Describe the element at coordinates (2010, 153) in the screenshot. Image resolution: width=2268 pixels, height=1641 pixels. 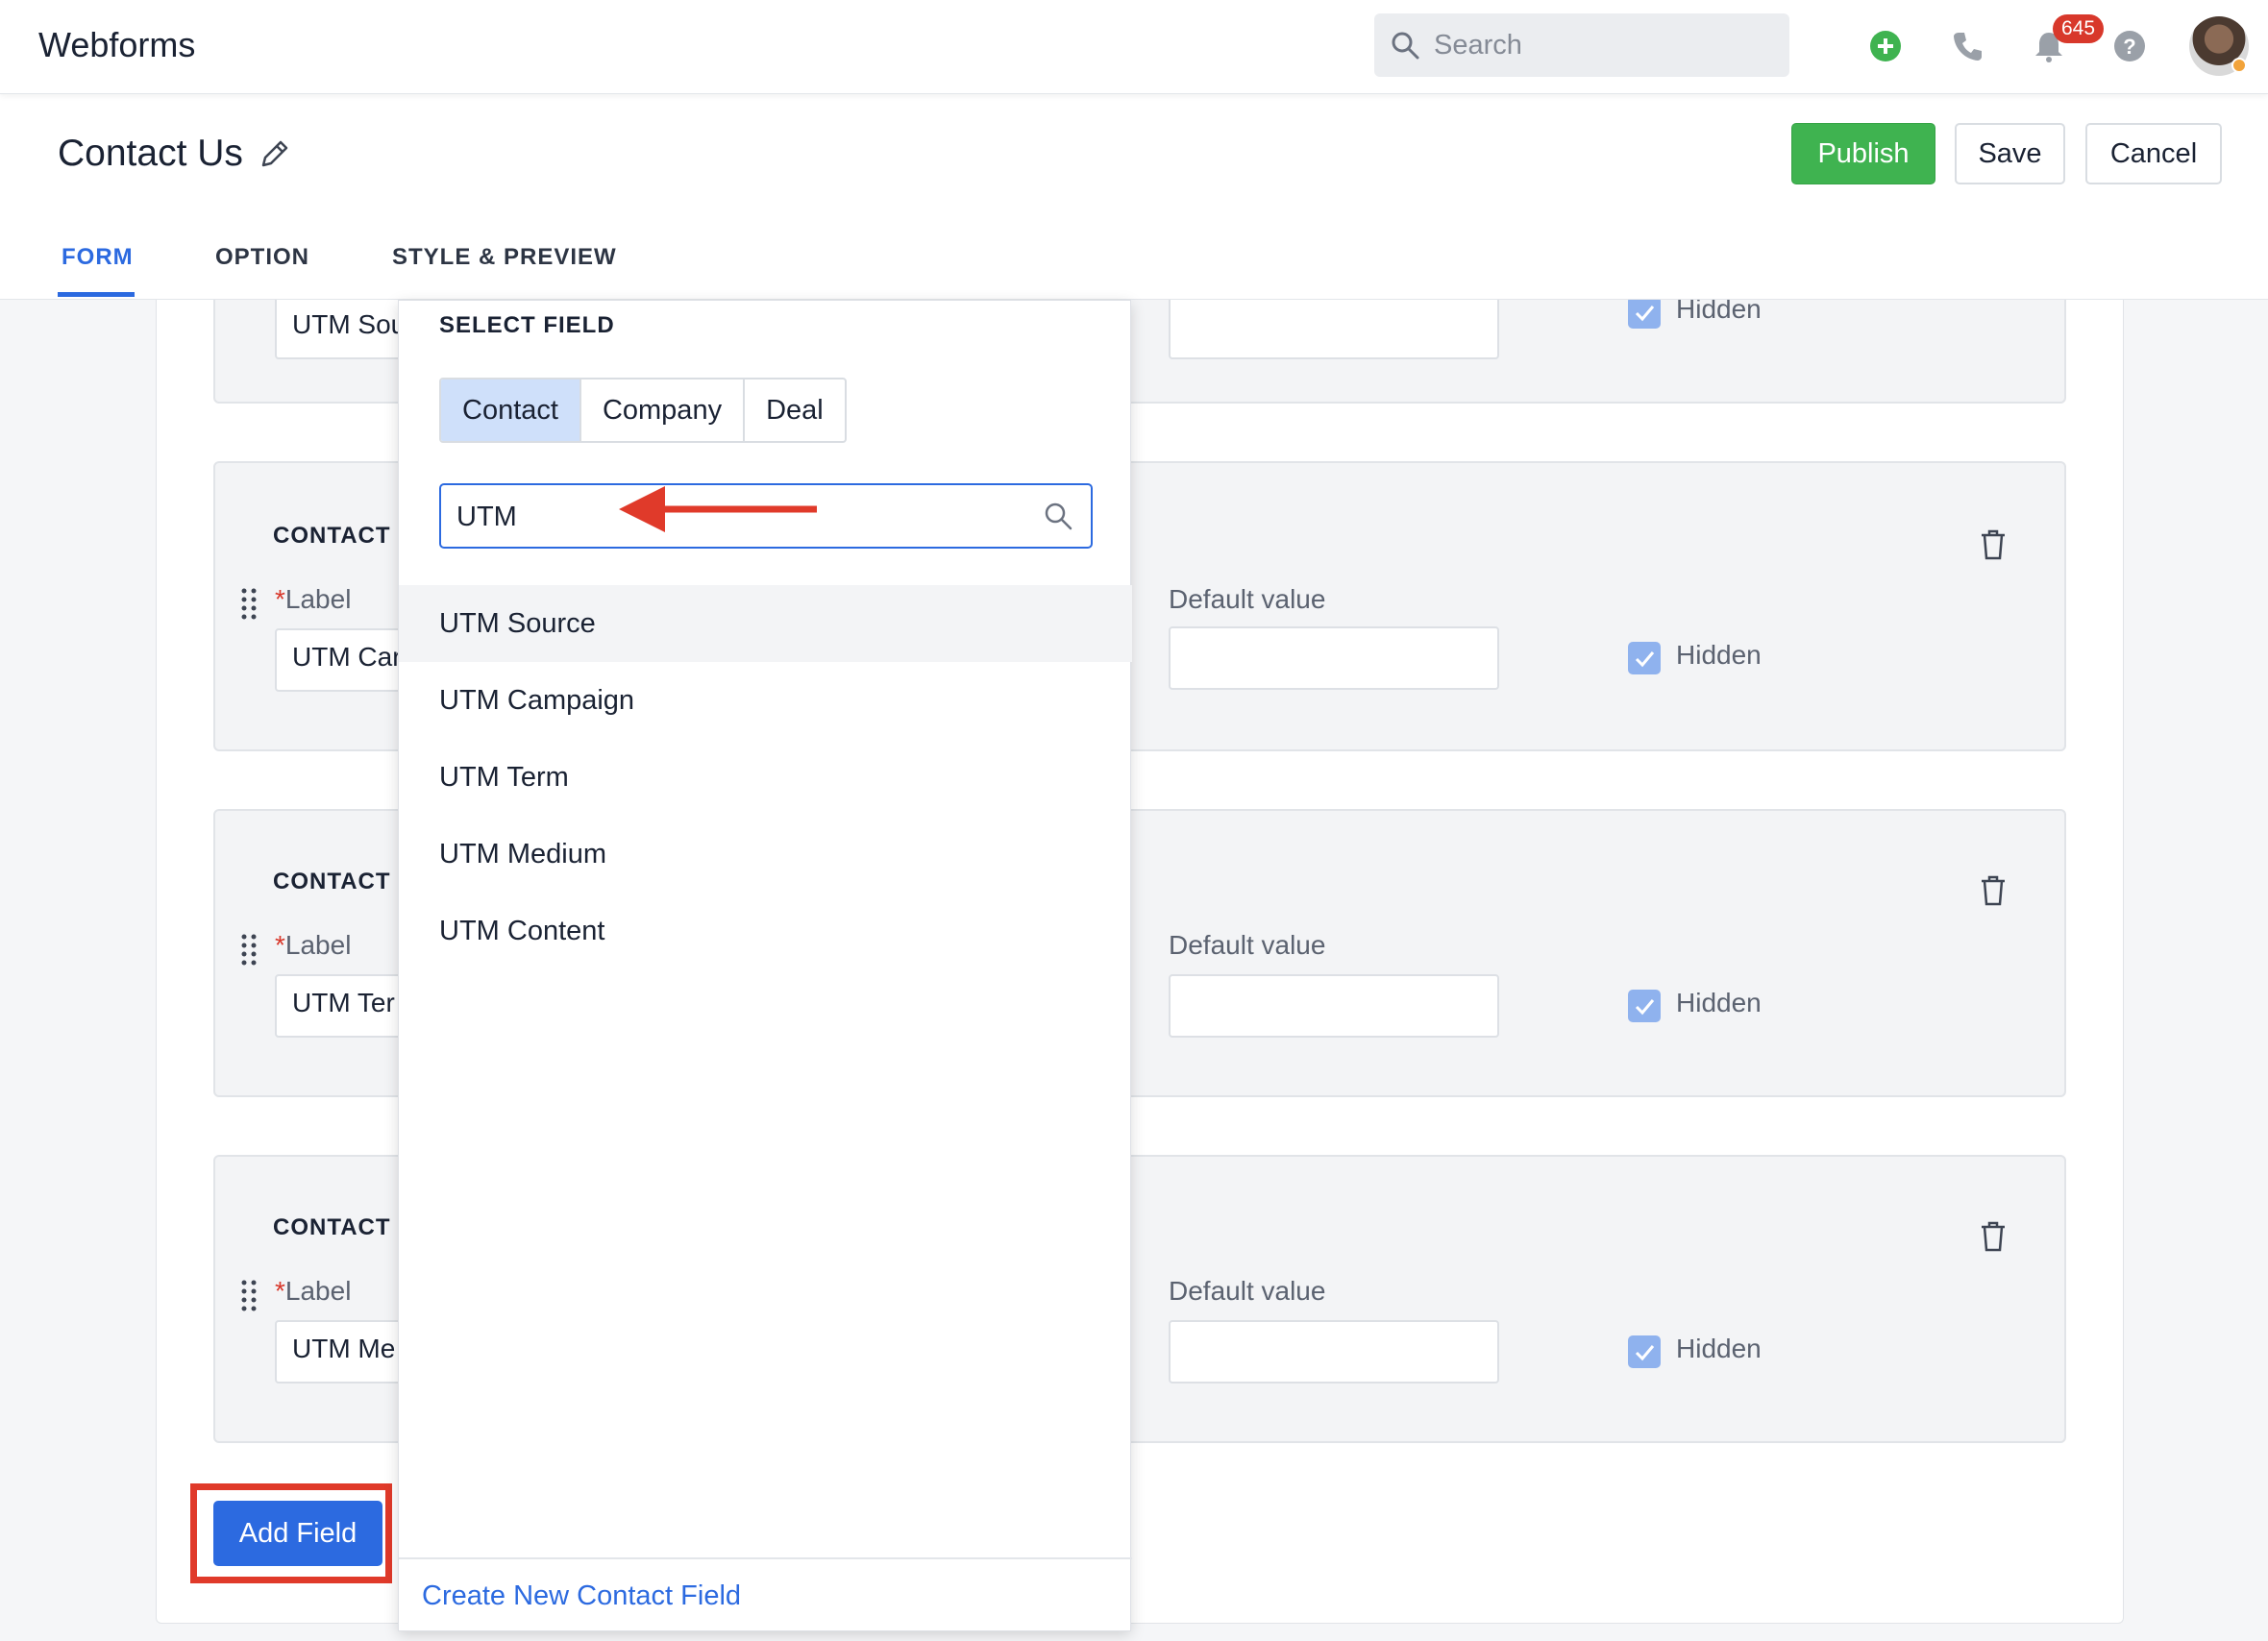
I see `save-button: Save` at that location.